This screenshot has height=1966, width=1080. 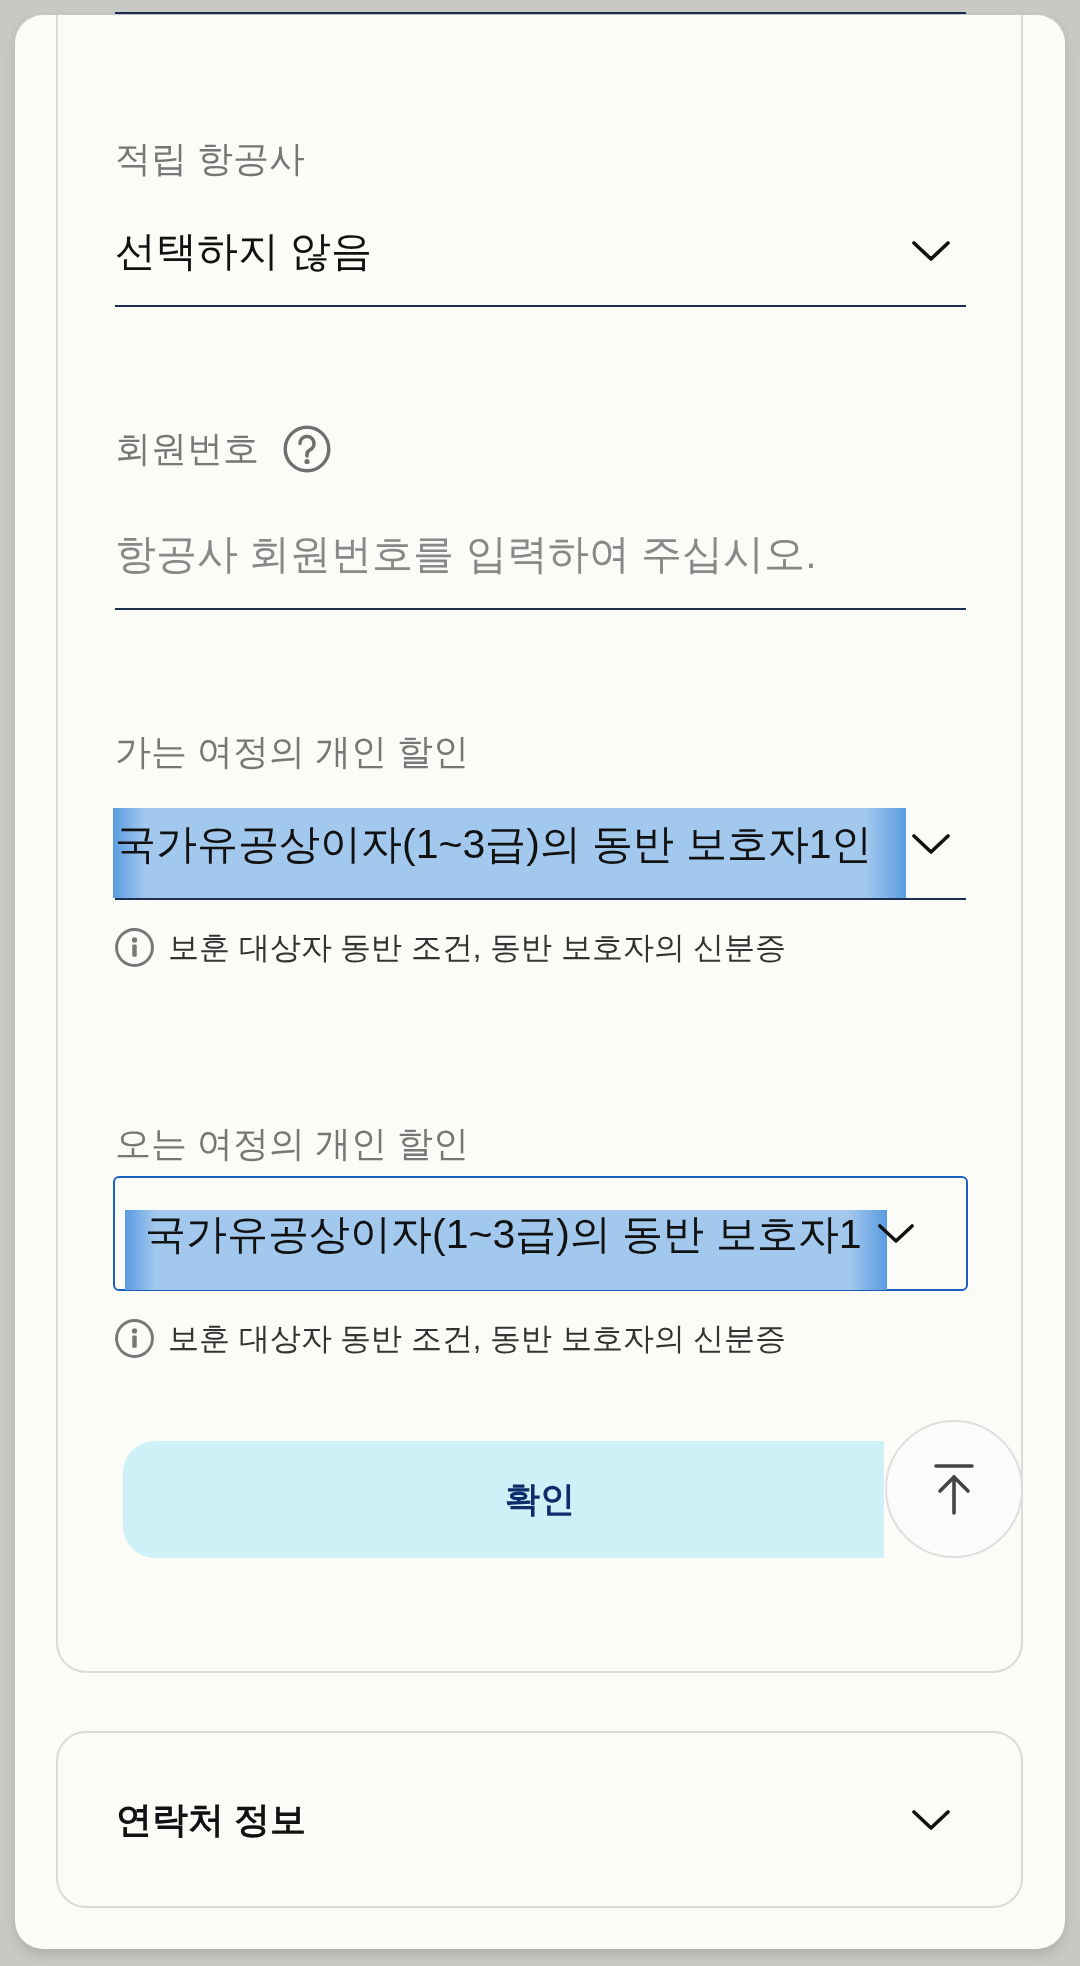 I want to click on selected-value: 국가유공상이자(1~3급)의 동반 보호자1, so click(x=506, y=1249).